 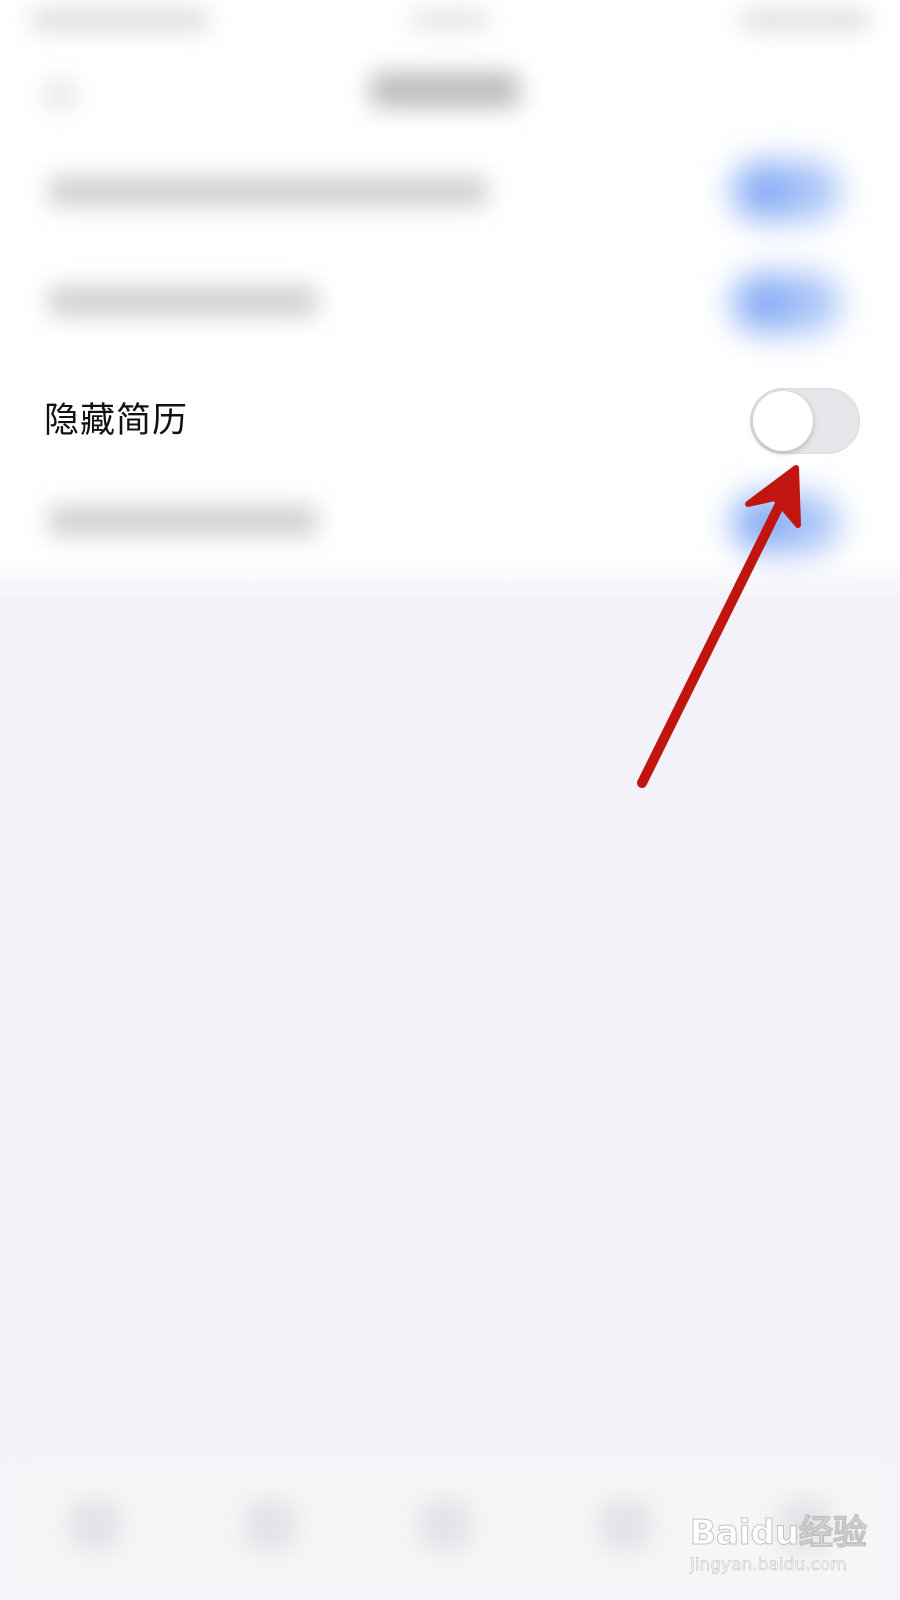 What do you see at coordinates (778, 1533) in the screenshot?
I see `watermark-brand: Baidu经验` at bounding box center [778, 1533].